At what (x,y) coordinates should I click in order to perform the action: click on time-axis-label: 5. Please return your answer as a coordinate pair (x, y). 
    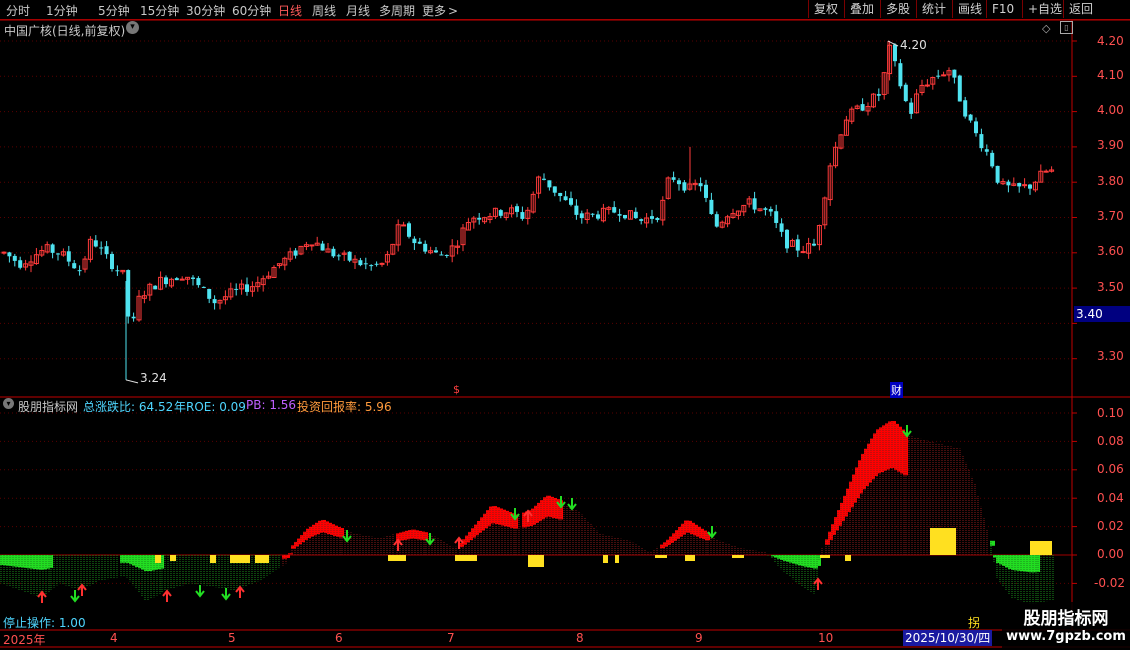
    Looking at the image, I should click on (232, 638).